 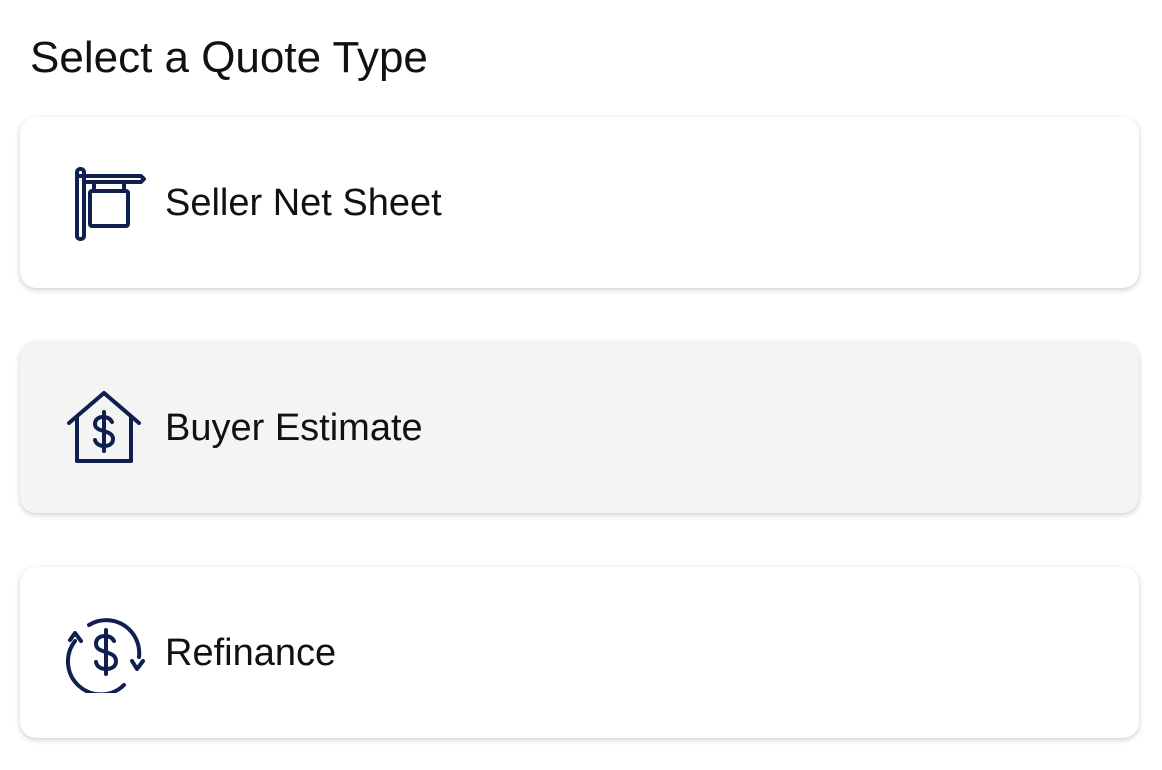 What do you see at coordinates (294, 427) in the screenshot?
I see `quote-type-label: Buyer Estimate` at bounding box center [294, 427].